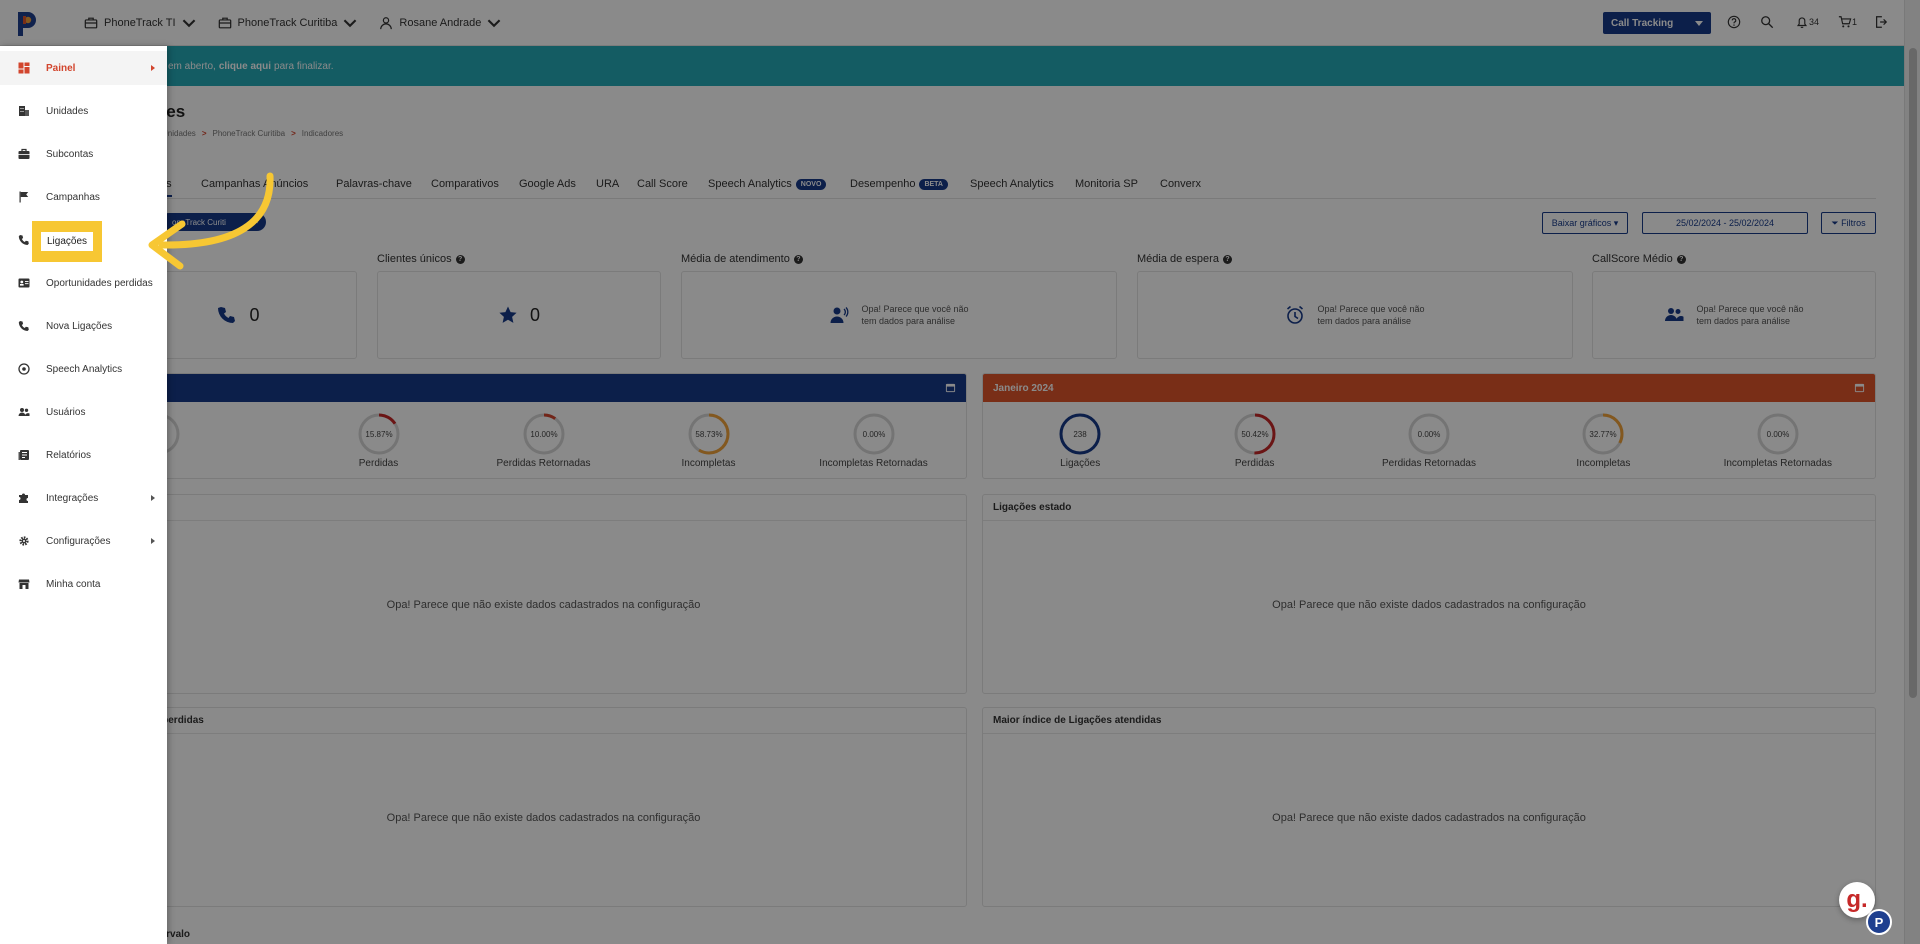  What do you see at coordinates (99, 283) in the screenshot?
I see `sidebar-item-label: Oportunidades perdidas` at bounding box center [99, 283].